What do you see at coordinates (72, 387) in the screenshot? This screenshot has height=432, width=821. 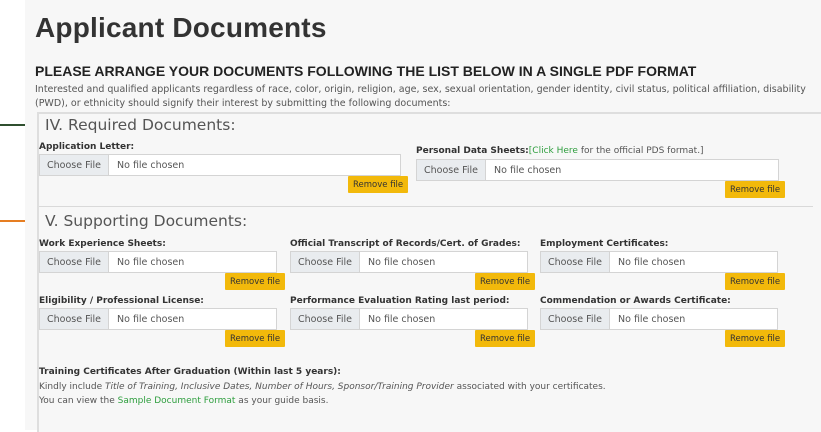 I see `training-line1-prefix: Kindly include` at bounding box center [72, 387].